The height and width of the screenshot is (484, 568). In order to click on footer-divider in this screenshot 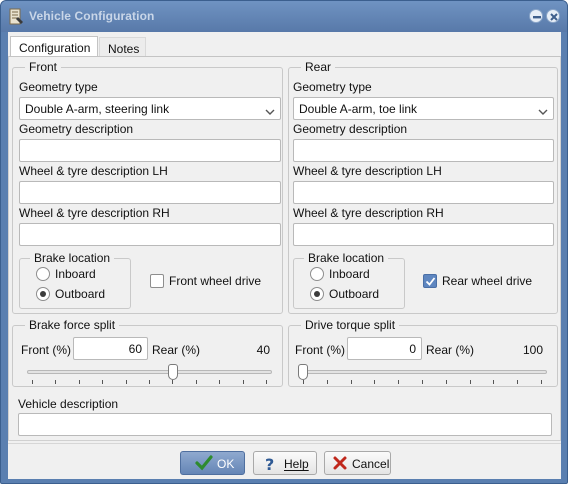, I will do `click(284, 443)`.